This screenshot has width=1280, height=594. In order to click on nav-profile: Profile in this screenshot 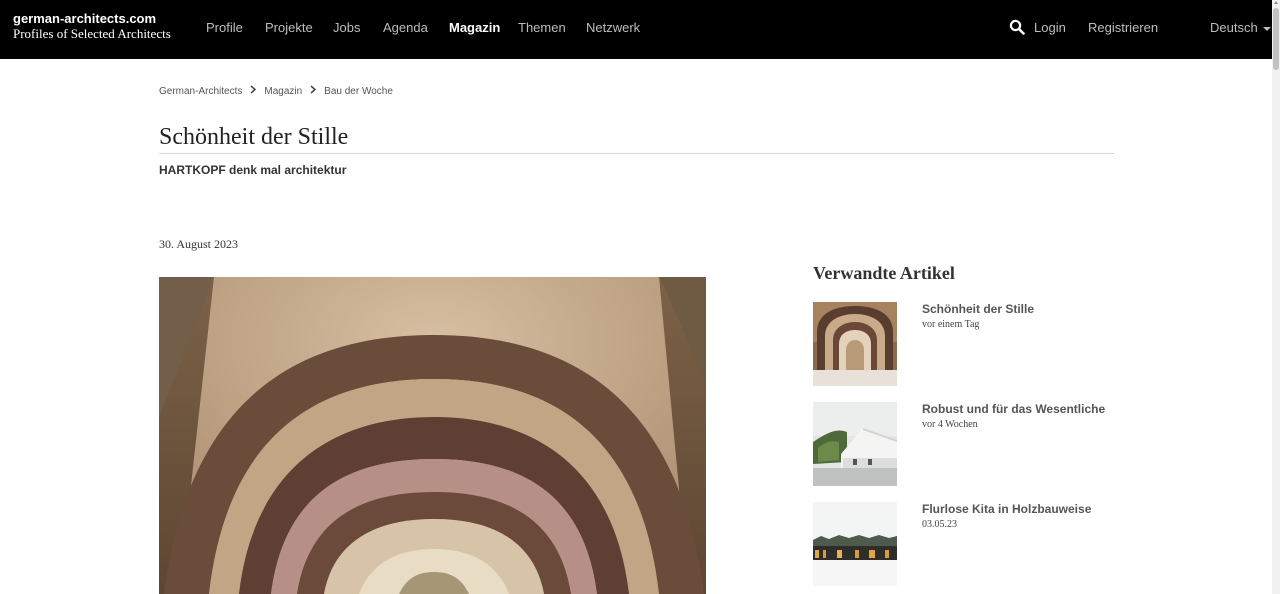, I will do `click(224, 27)`.